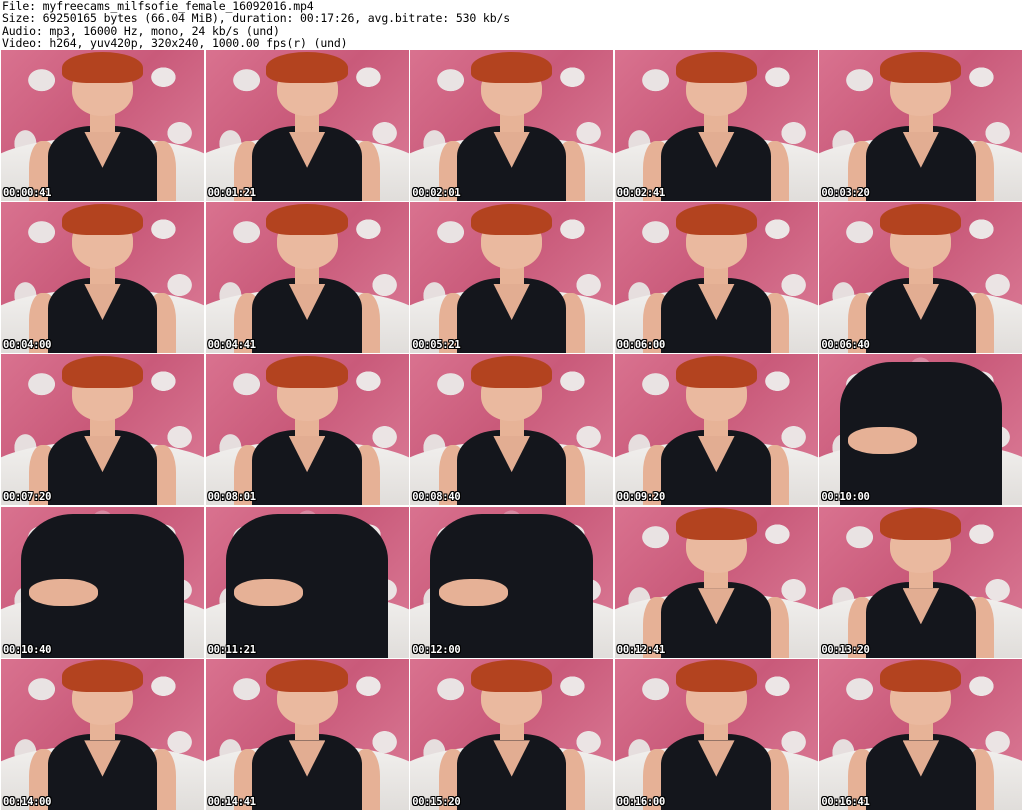 This screenshot has width=1024, height=811. Describe the element at coordinates (921, 734) in the screenshot. I see `video-thumbnail: 00:16:41` at that location.